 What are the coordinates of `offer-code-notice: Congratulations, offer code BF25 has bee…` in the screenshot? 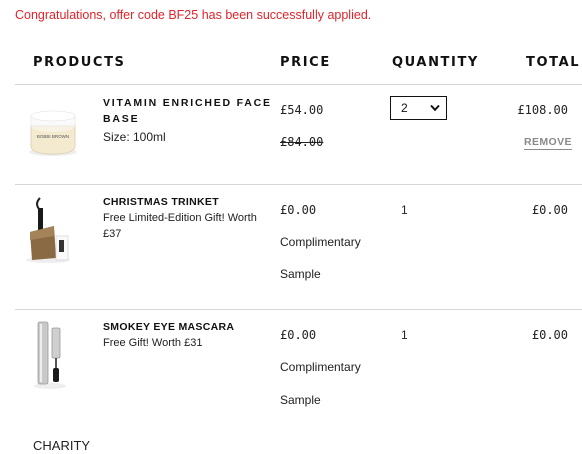 It's located at (193, 15).